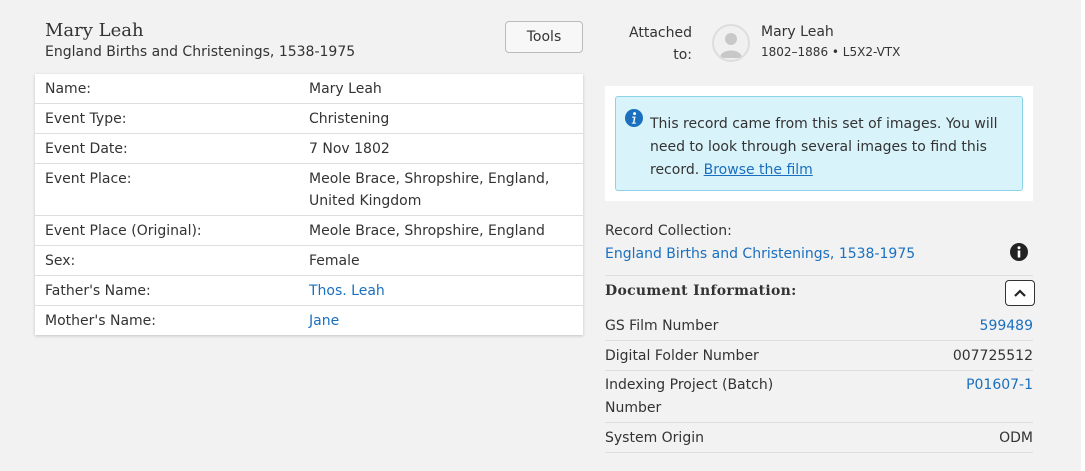  Describe the element at coordinates (656, 44) in the screenshot. I see `attached-to-label: Attached to:` at that location.